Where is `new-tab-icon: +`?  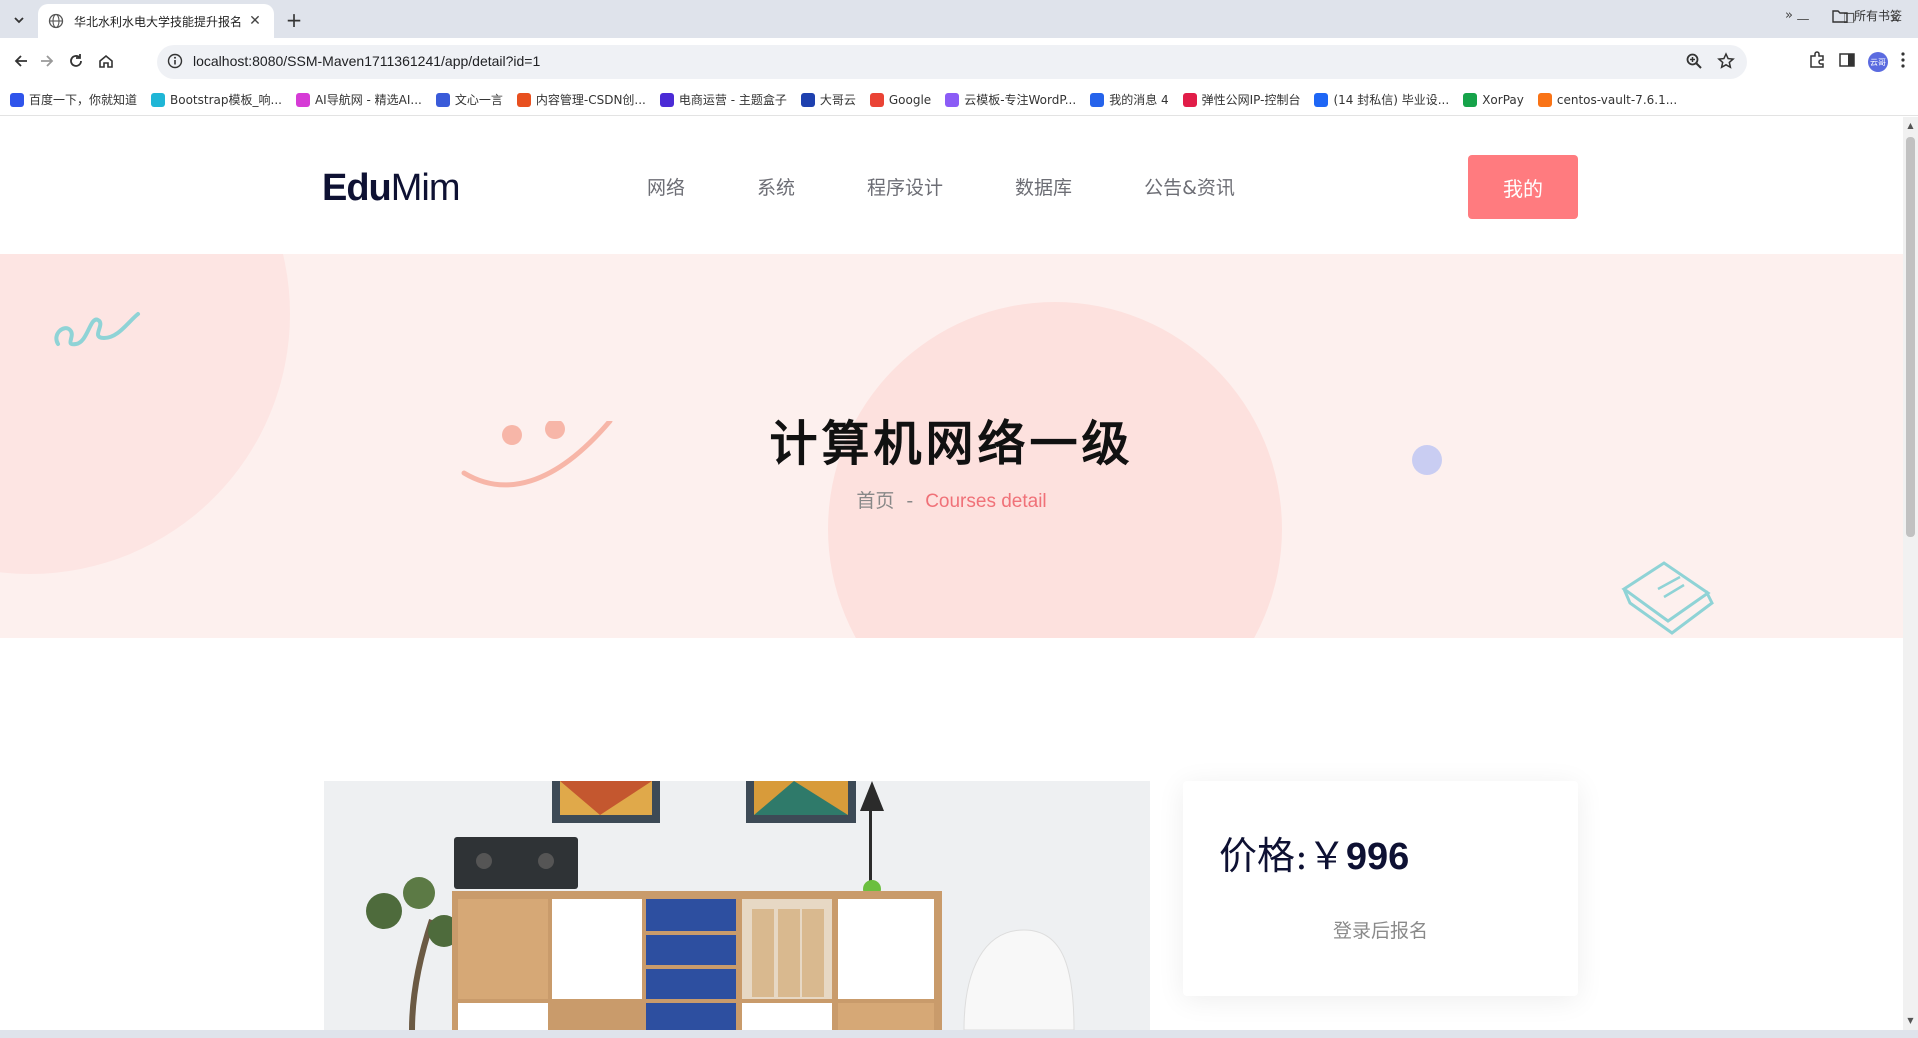 new-tab-icon: + is located at coordinates (294, 20).